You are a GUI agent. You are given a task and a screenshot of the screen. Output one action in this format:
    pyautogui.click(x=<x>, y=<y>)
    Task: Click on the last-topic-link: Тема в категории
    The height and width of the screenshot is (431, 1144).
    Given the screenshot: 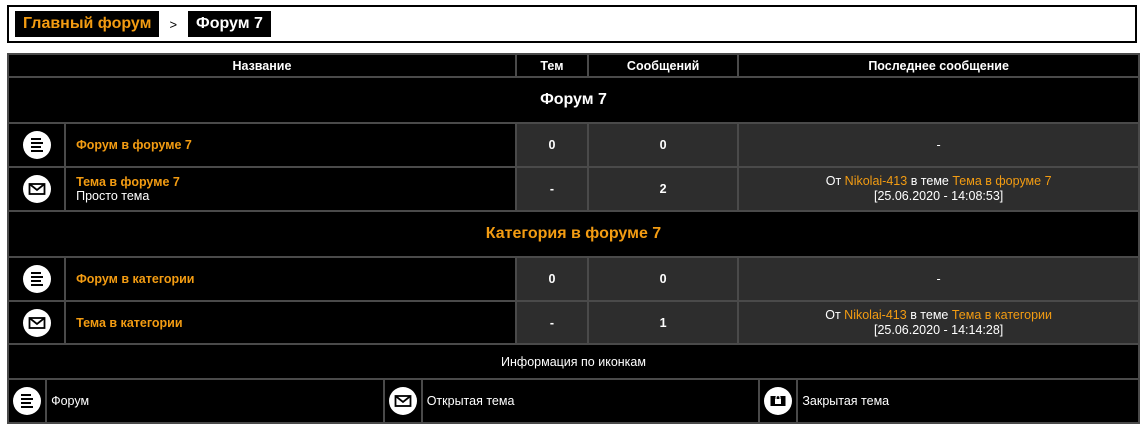 What is the action you would take?
    pyautogui.click(x=1002, y=315)
    